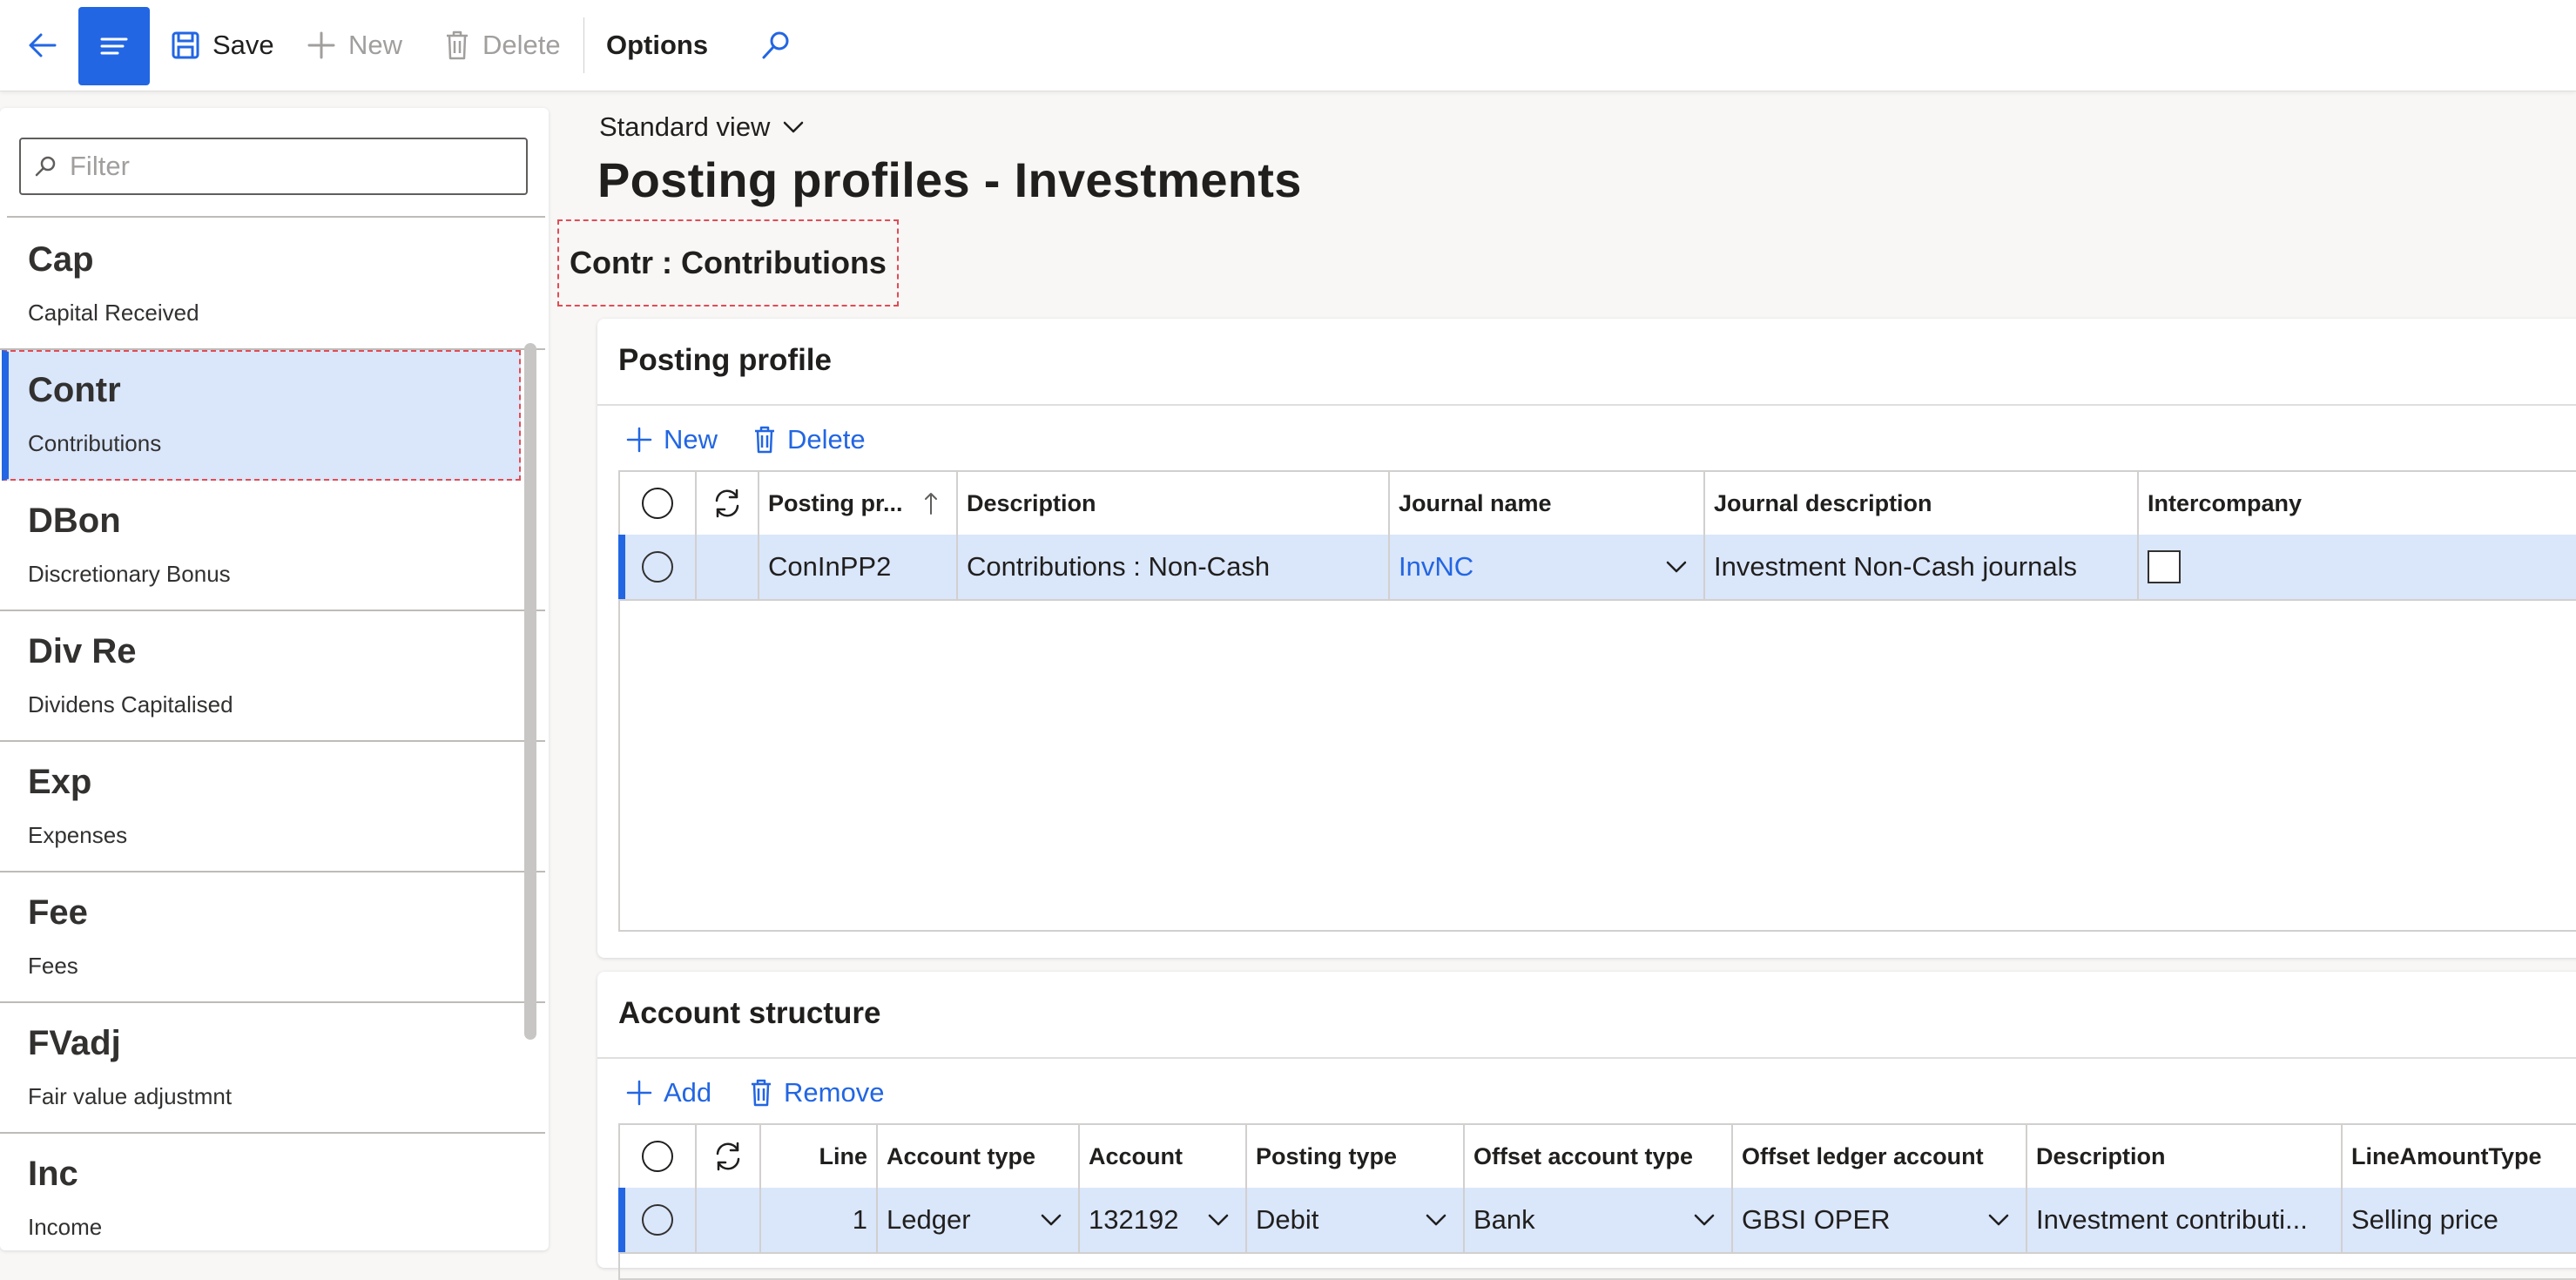 The image size is (2576, 1280). I want to click on record-heading: Contr : Contributions, so click(728, 263).